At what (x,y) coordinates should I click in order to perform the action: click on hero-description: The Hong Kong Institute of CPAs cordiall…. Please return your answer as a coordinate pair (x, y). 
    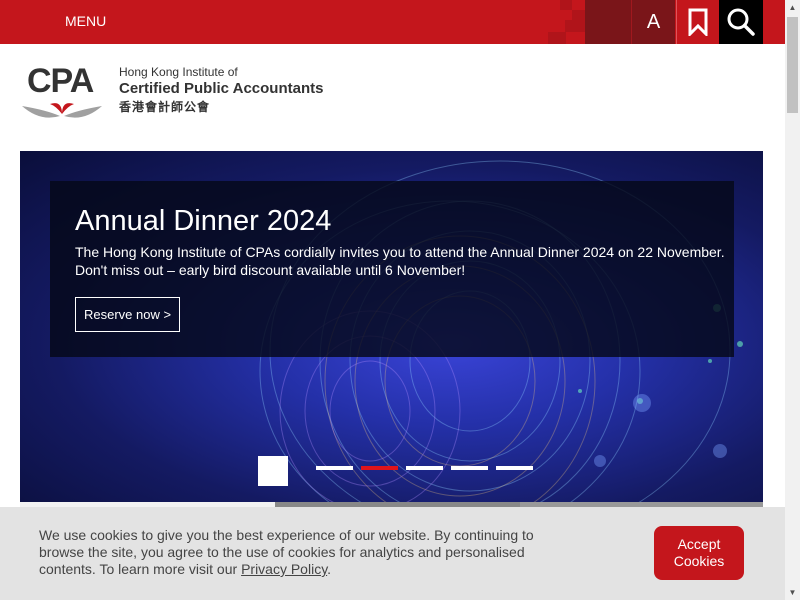
    Looking at the image, I should click on (400, 261).